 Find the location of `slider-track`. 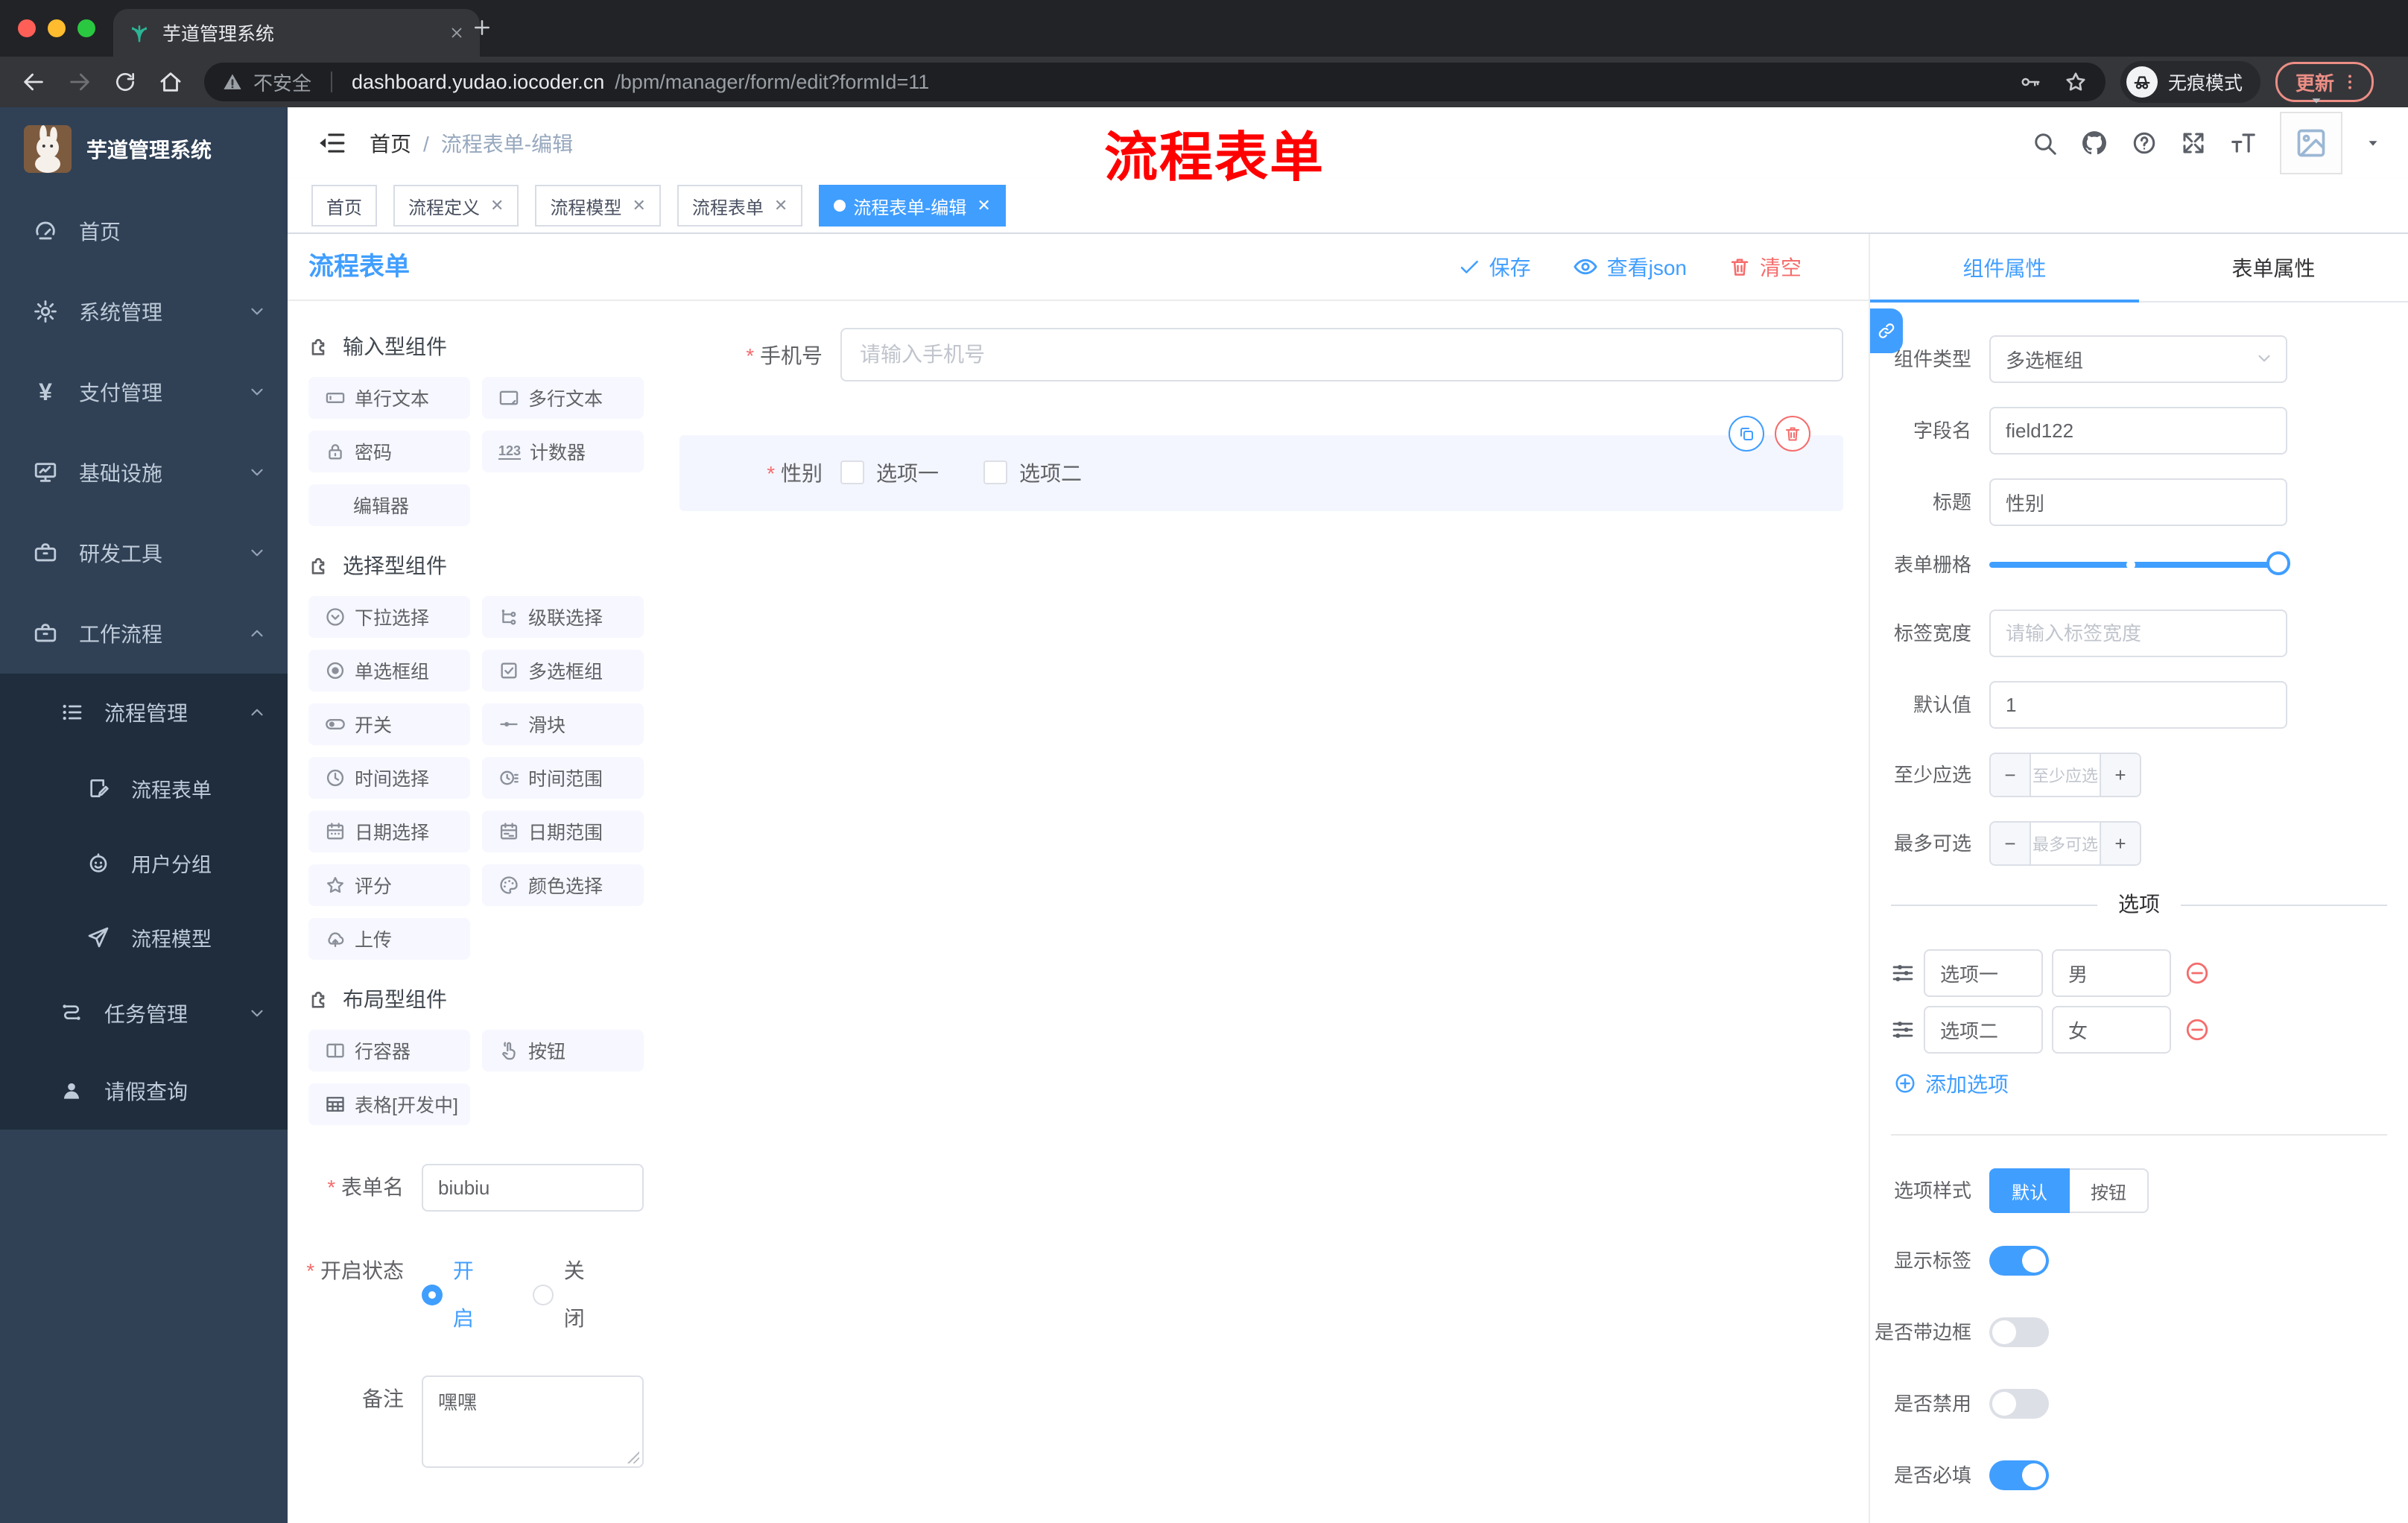

slider-track is located at coordinates (2138, 565).